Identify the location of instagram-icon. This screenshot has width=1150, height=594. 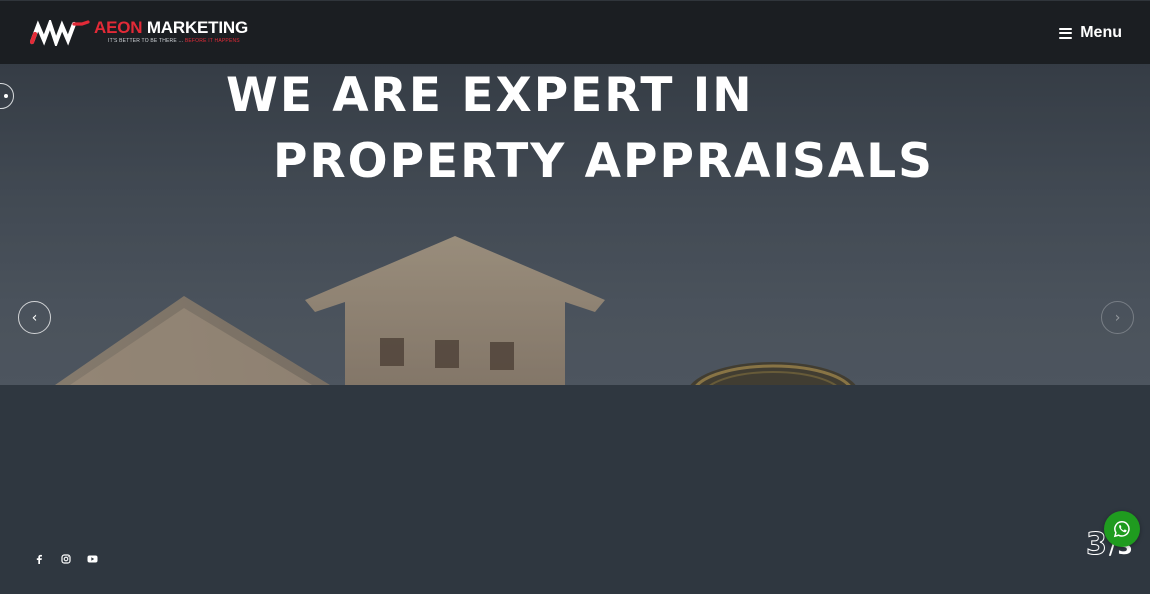
(65, 558).